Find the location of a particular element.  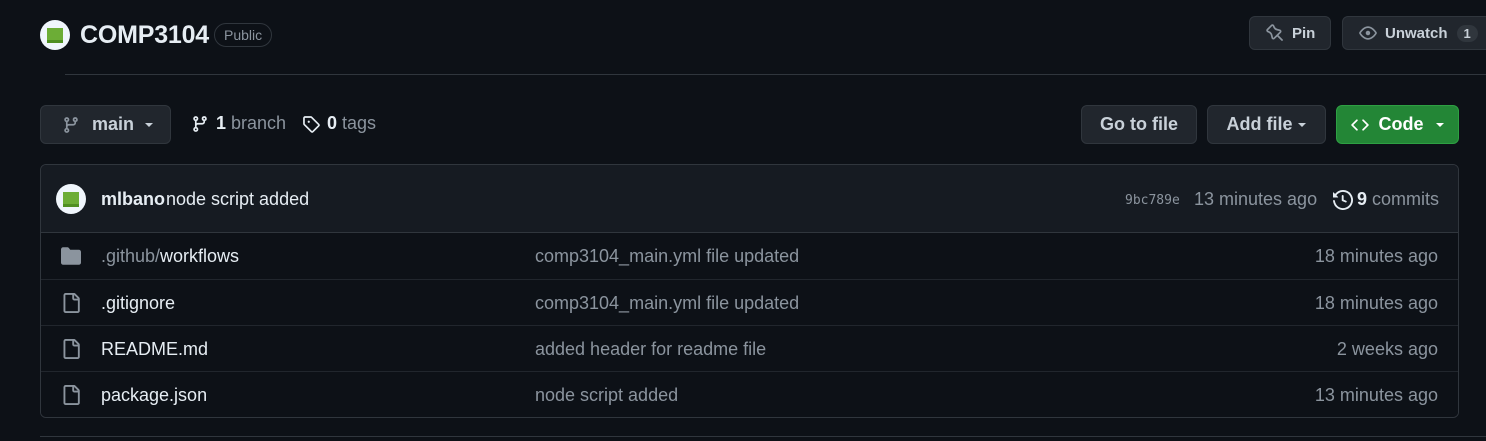

add-file-label: Add file is located at coordinates (1260, 124).